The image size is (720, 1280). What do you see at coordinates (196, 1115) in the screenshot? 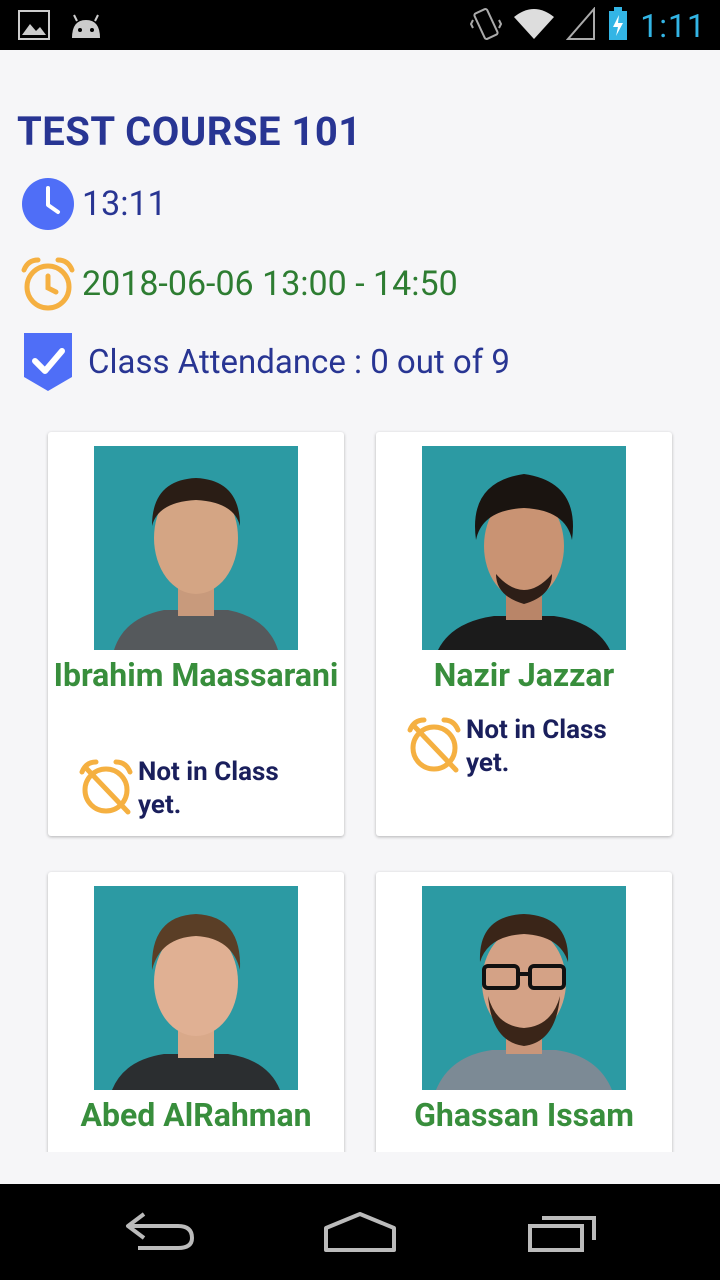
I see `student-name: Abed AlRahman` at bounding box center [196, 1115].